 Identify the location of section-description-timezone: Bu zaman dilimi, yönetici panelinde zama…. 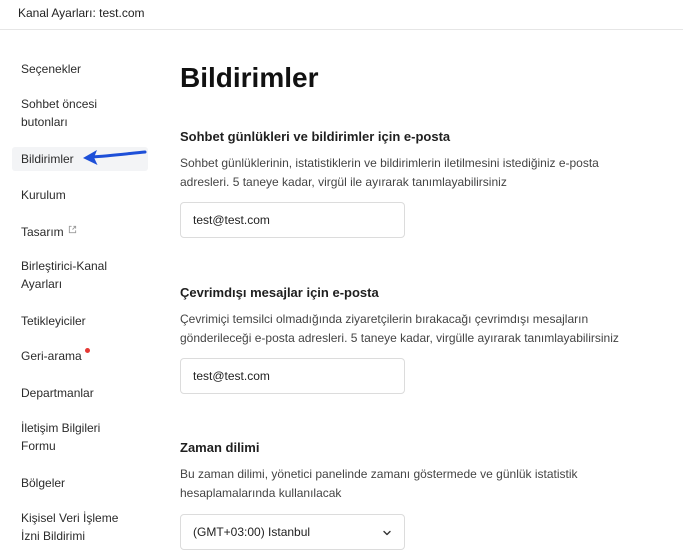
(379, 483).